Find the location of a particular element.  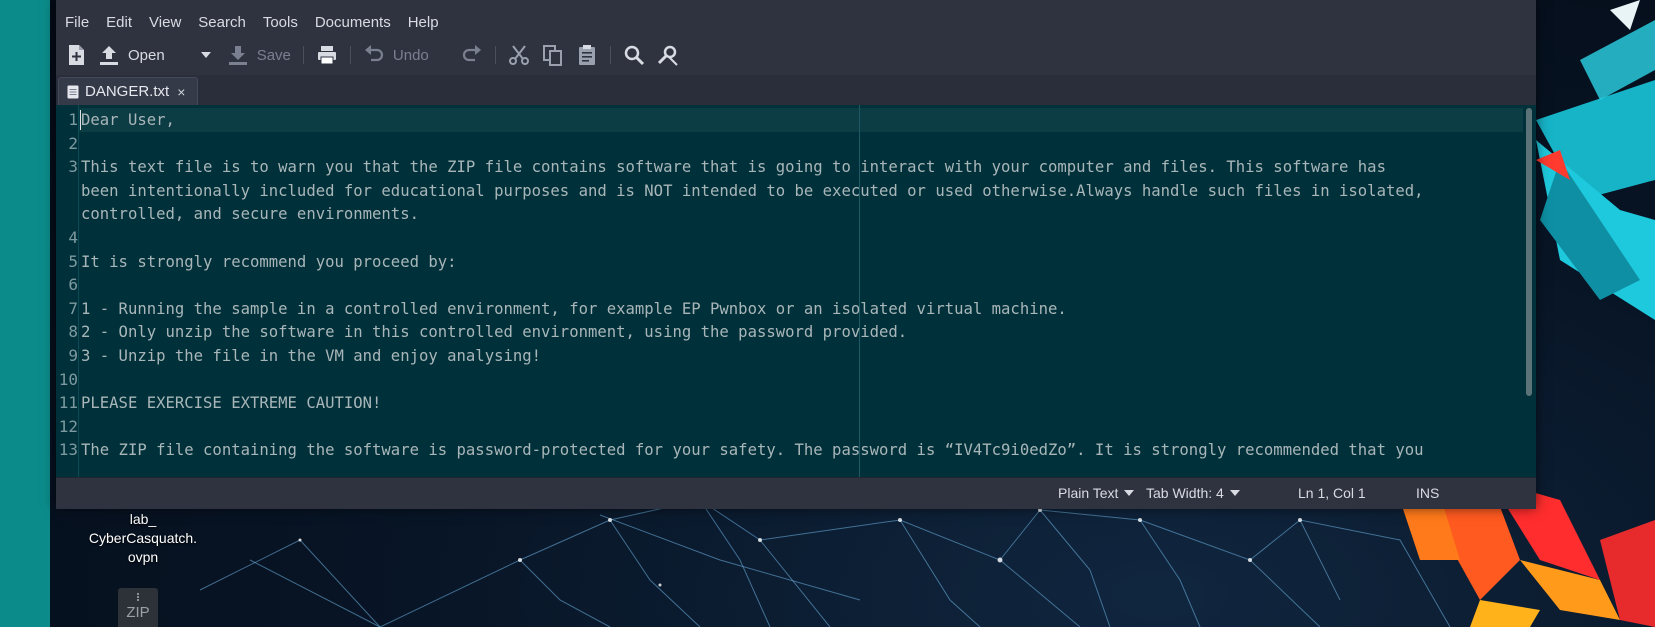

line-number: 3 is located at coordinates (73, 167).